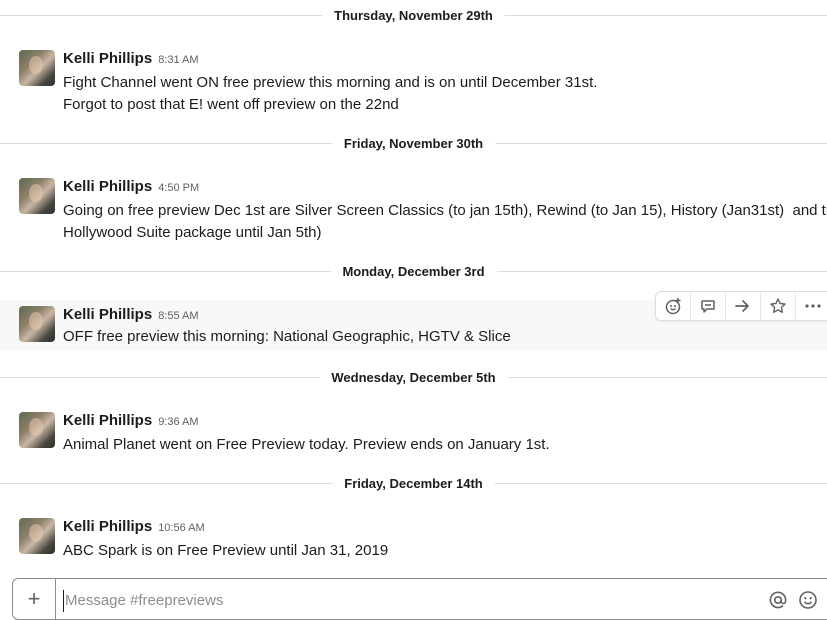  I want to click on message-timestamp: 4:50 PM, so click(178, 188).